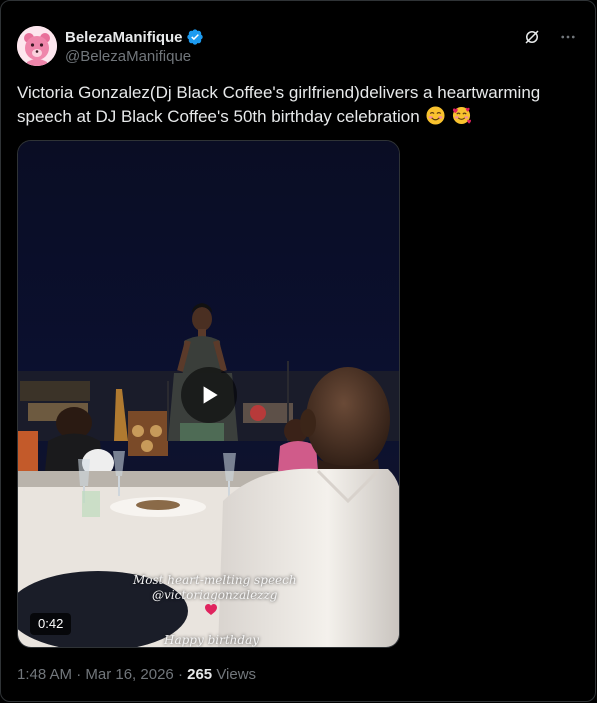 The width and height of the screenshot is (597, 703). Describe the element at coordinates (128, 56) in the screenshot. I see `author-handle: @BelezaManifique` at that location.